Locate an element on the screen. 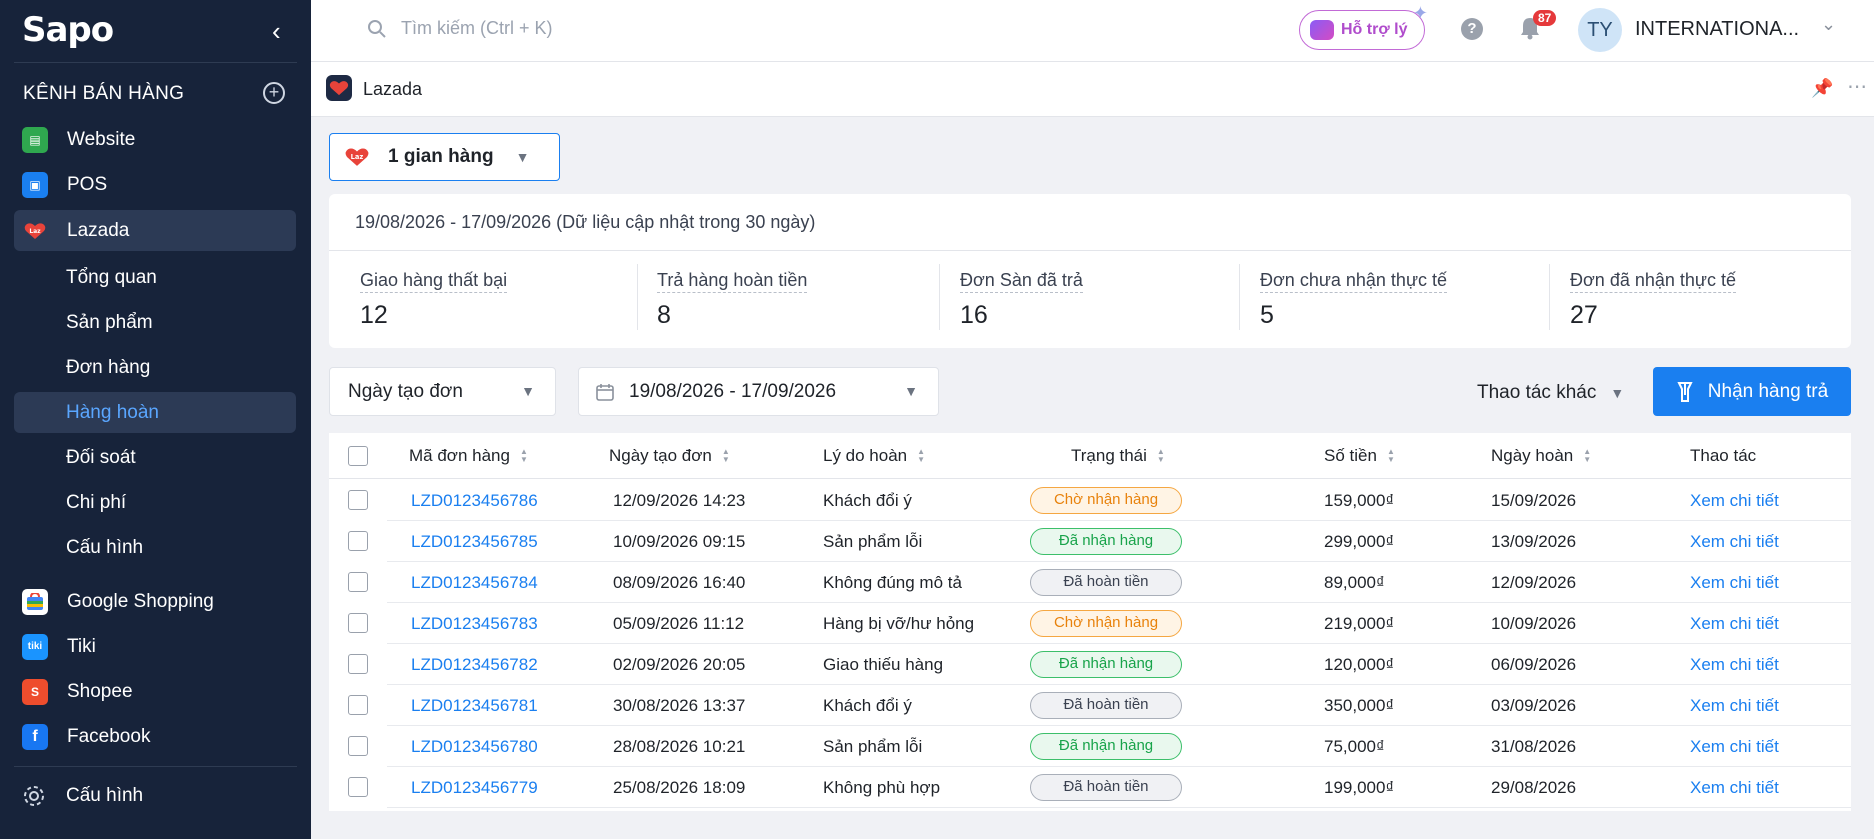 The height and width of the screenshot is (839, 1874). column-label: Thao tác is located at coordinates (1723, 455).